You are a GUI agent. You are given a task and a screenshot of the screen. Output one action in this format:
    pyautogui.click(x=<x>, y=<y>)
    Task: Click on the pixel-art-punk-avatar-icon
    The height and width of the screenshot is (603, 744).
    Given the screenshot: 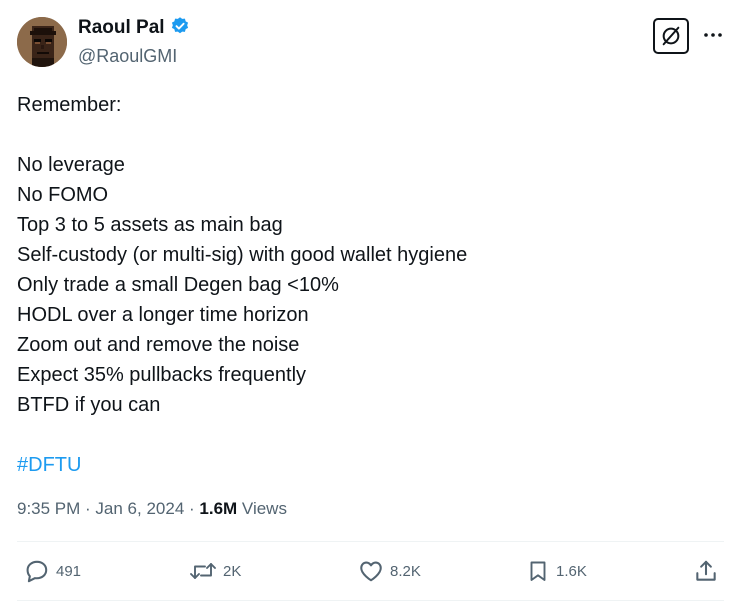 What is the action you would take?
    pyautogui.click(x=42, y=42)
    